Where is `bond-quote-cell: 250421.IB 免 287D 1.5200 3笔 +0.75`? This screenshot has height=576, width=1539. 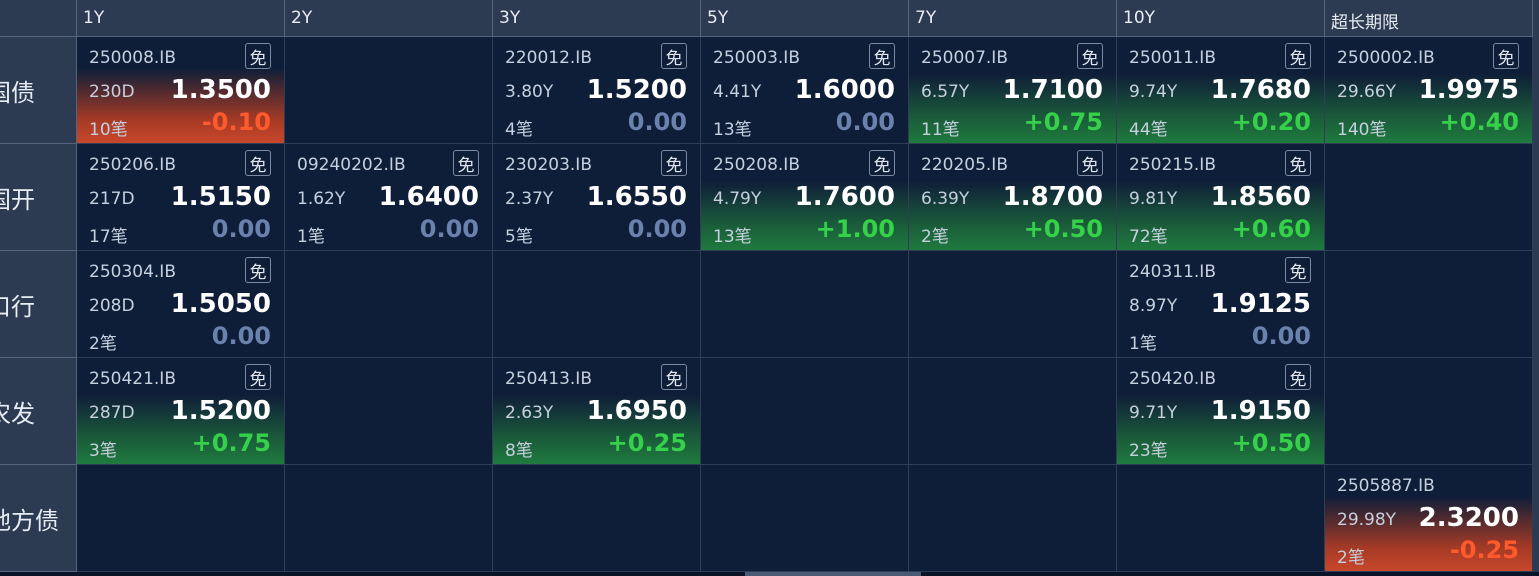
bond-quote-cell: 250421.IB 免 287D 1.5200 3笔 +0.75 is located at coordinates (181, 411).